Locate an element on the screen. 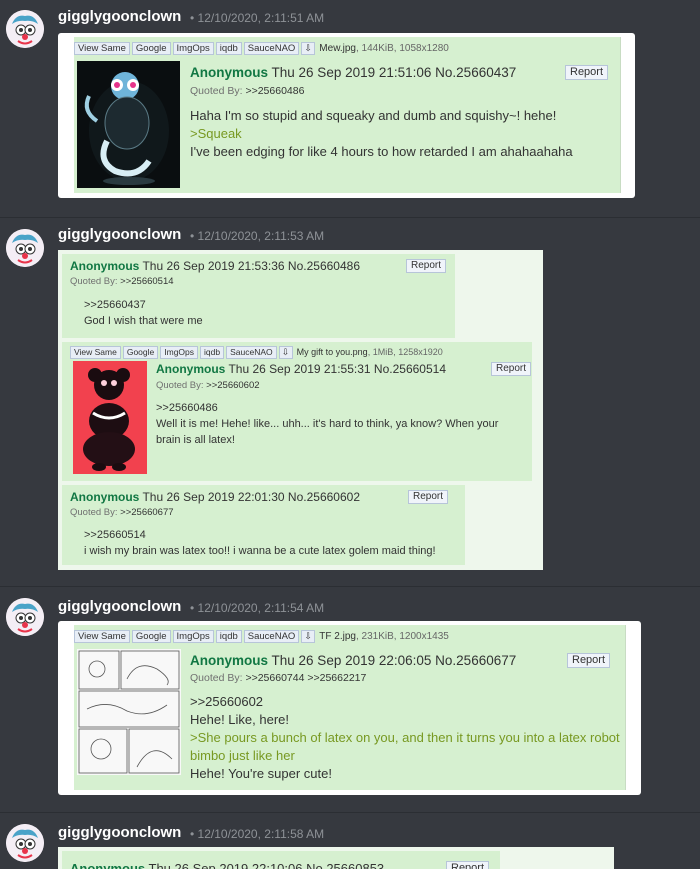 Image resolution: width=700 pixels, height=869 pixels. timestamp: • 12/10/2020, 2:11:51 AM is located at coordinates (257, 18).